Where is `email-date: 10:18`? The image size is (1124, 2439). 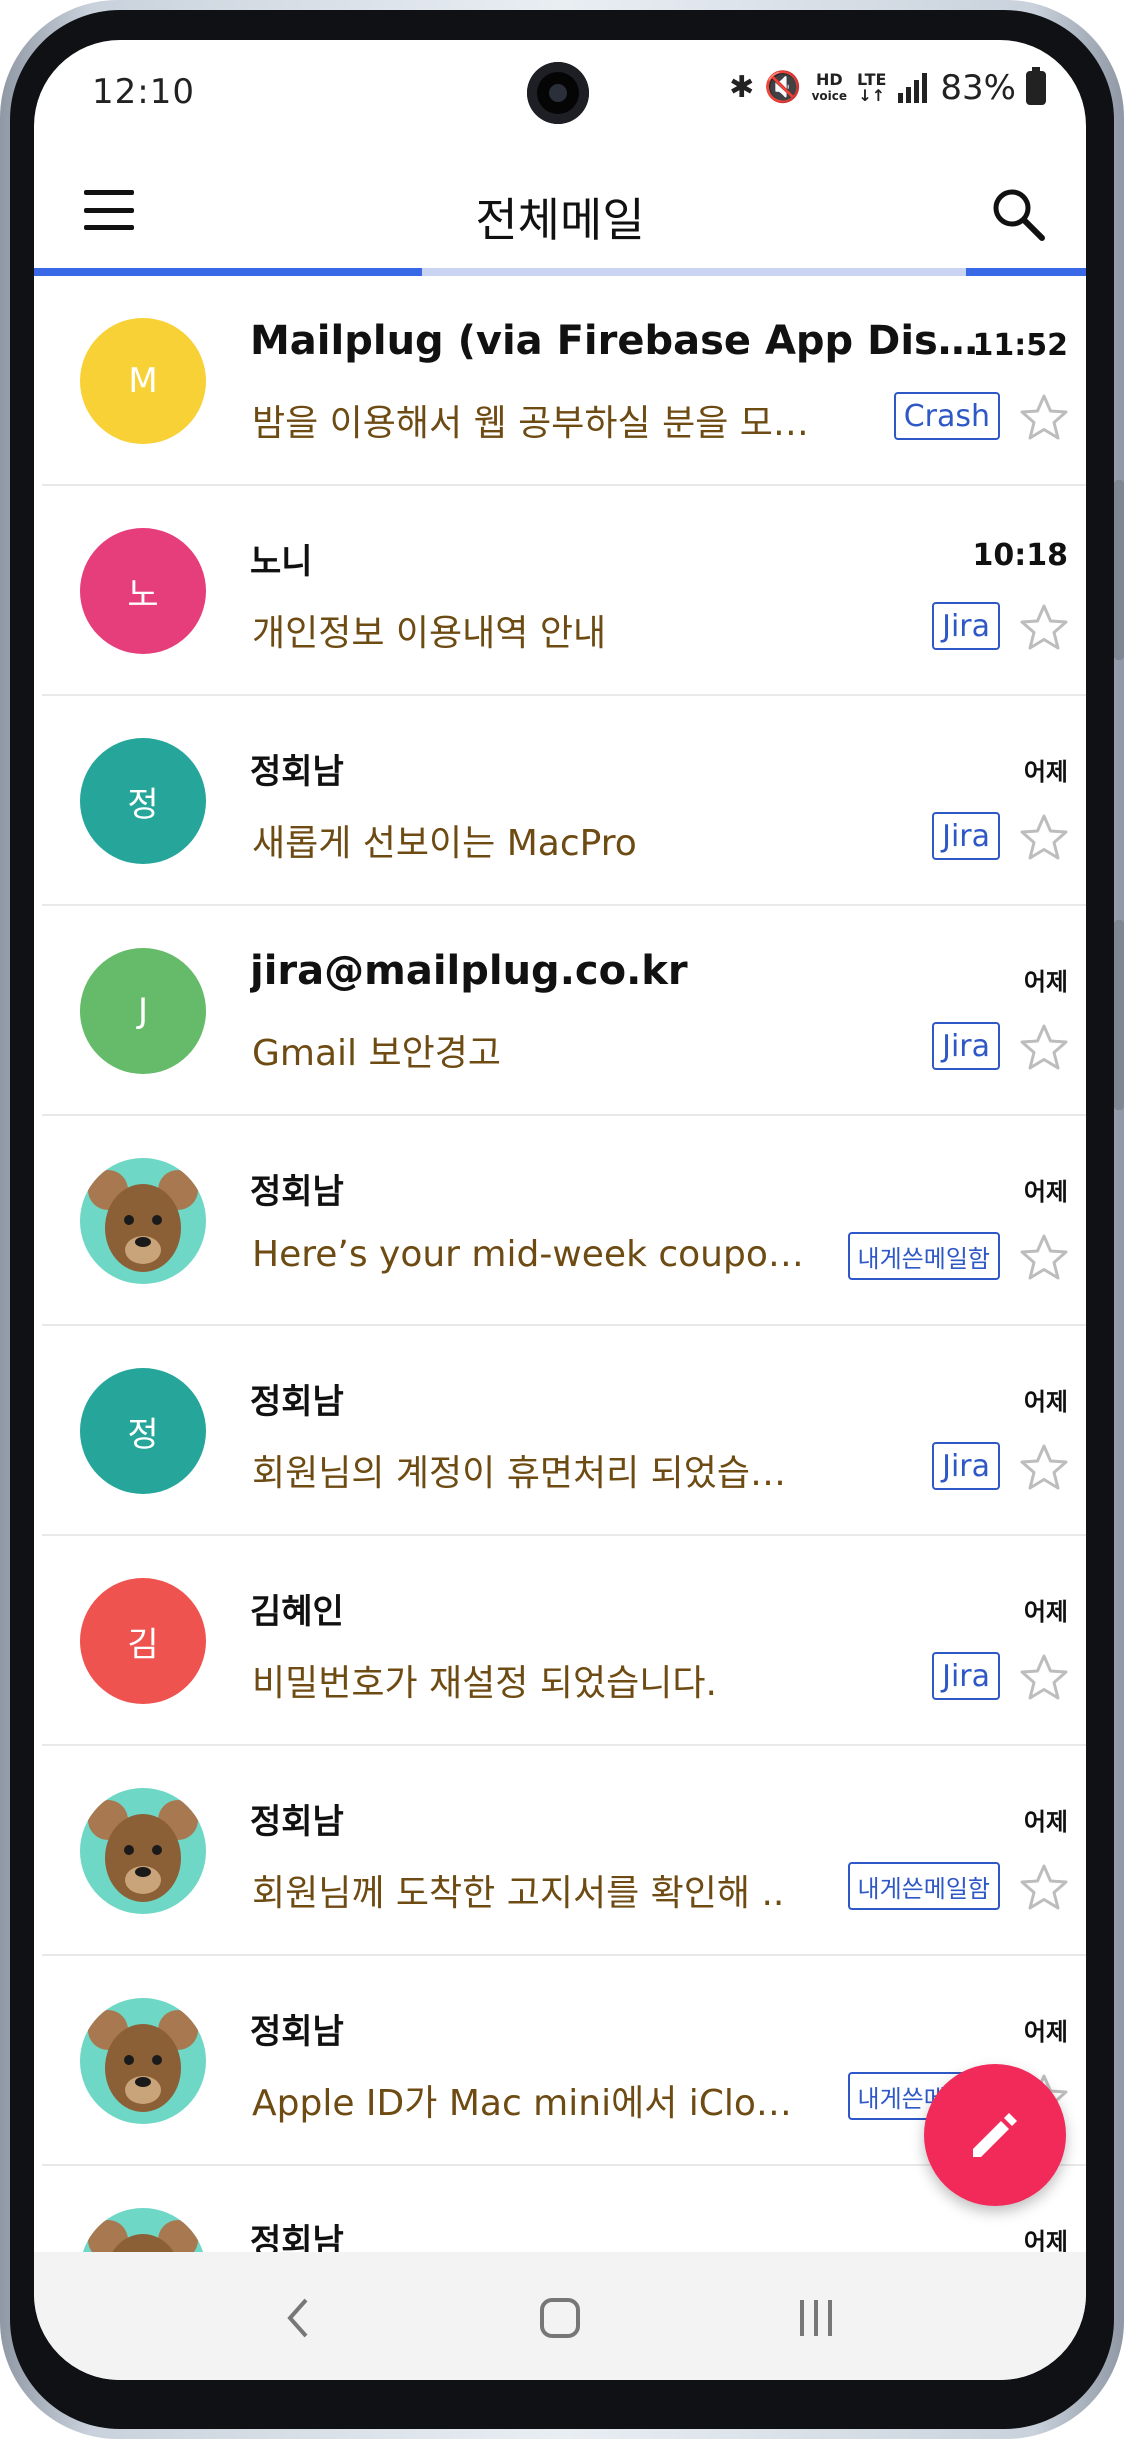 email-date: 10:18 is located at coordinates (1020, 555).